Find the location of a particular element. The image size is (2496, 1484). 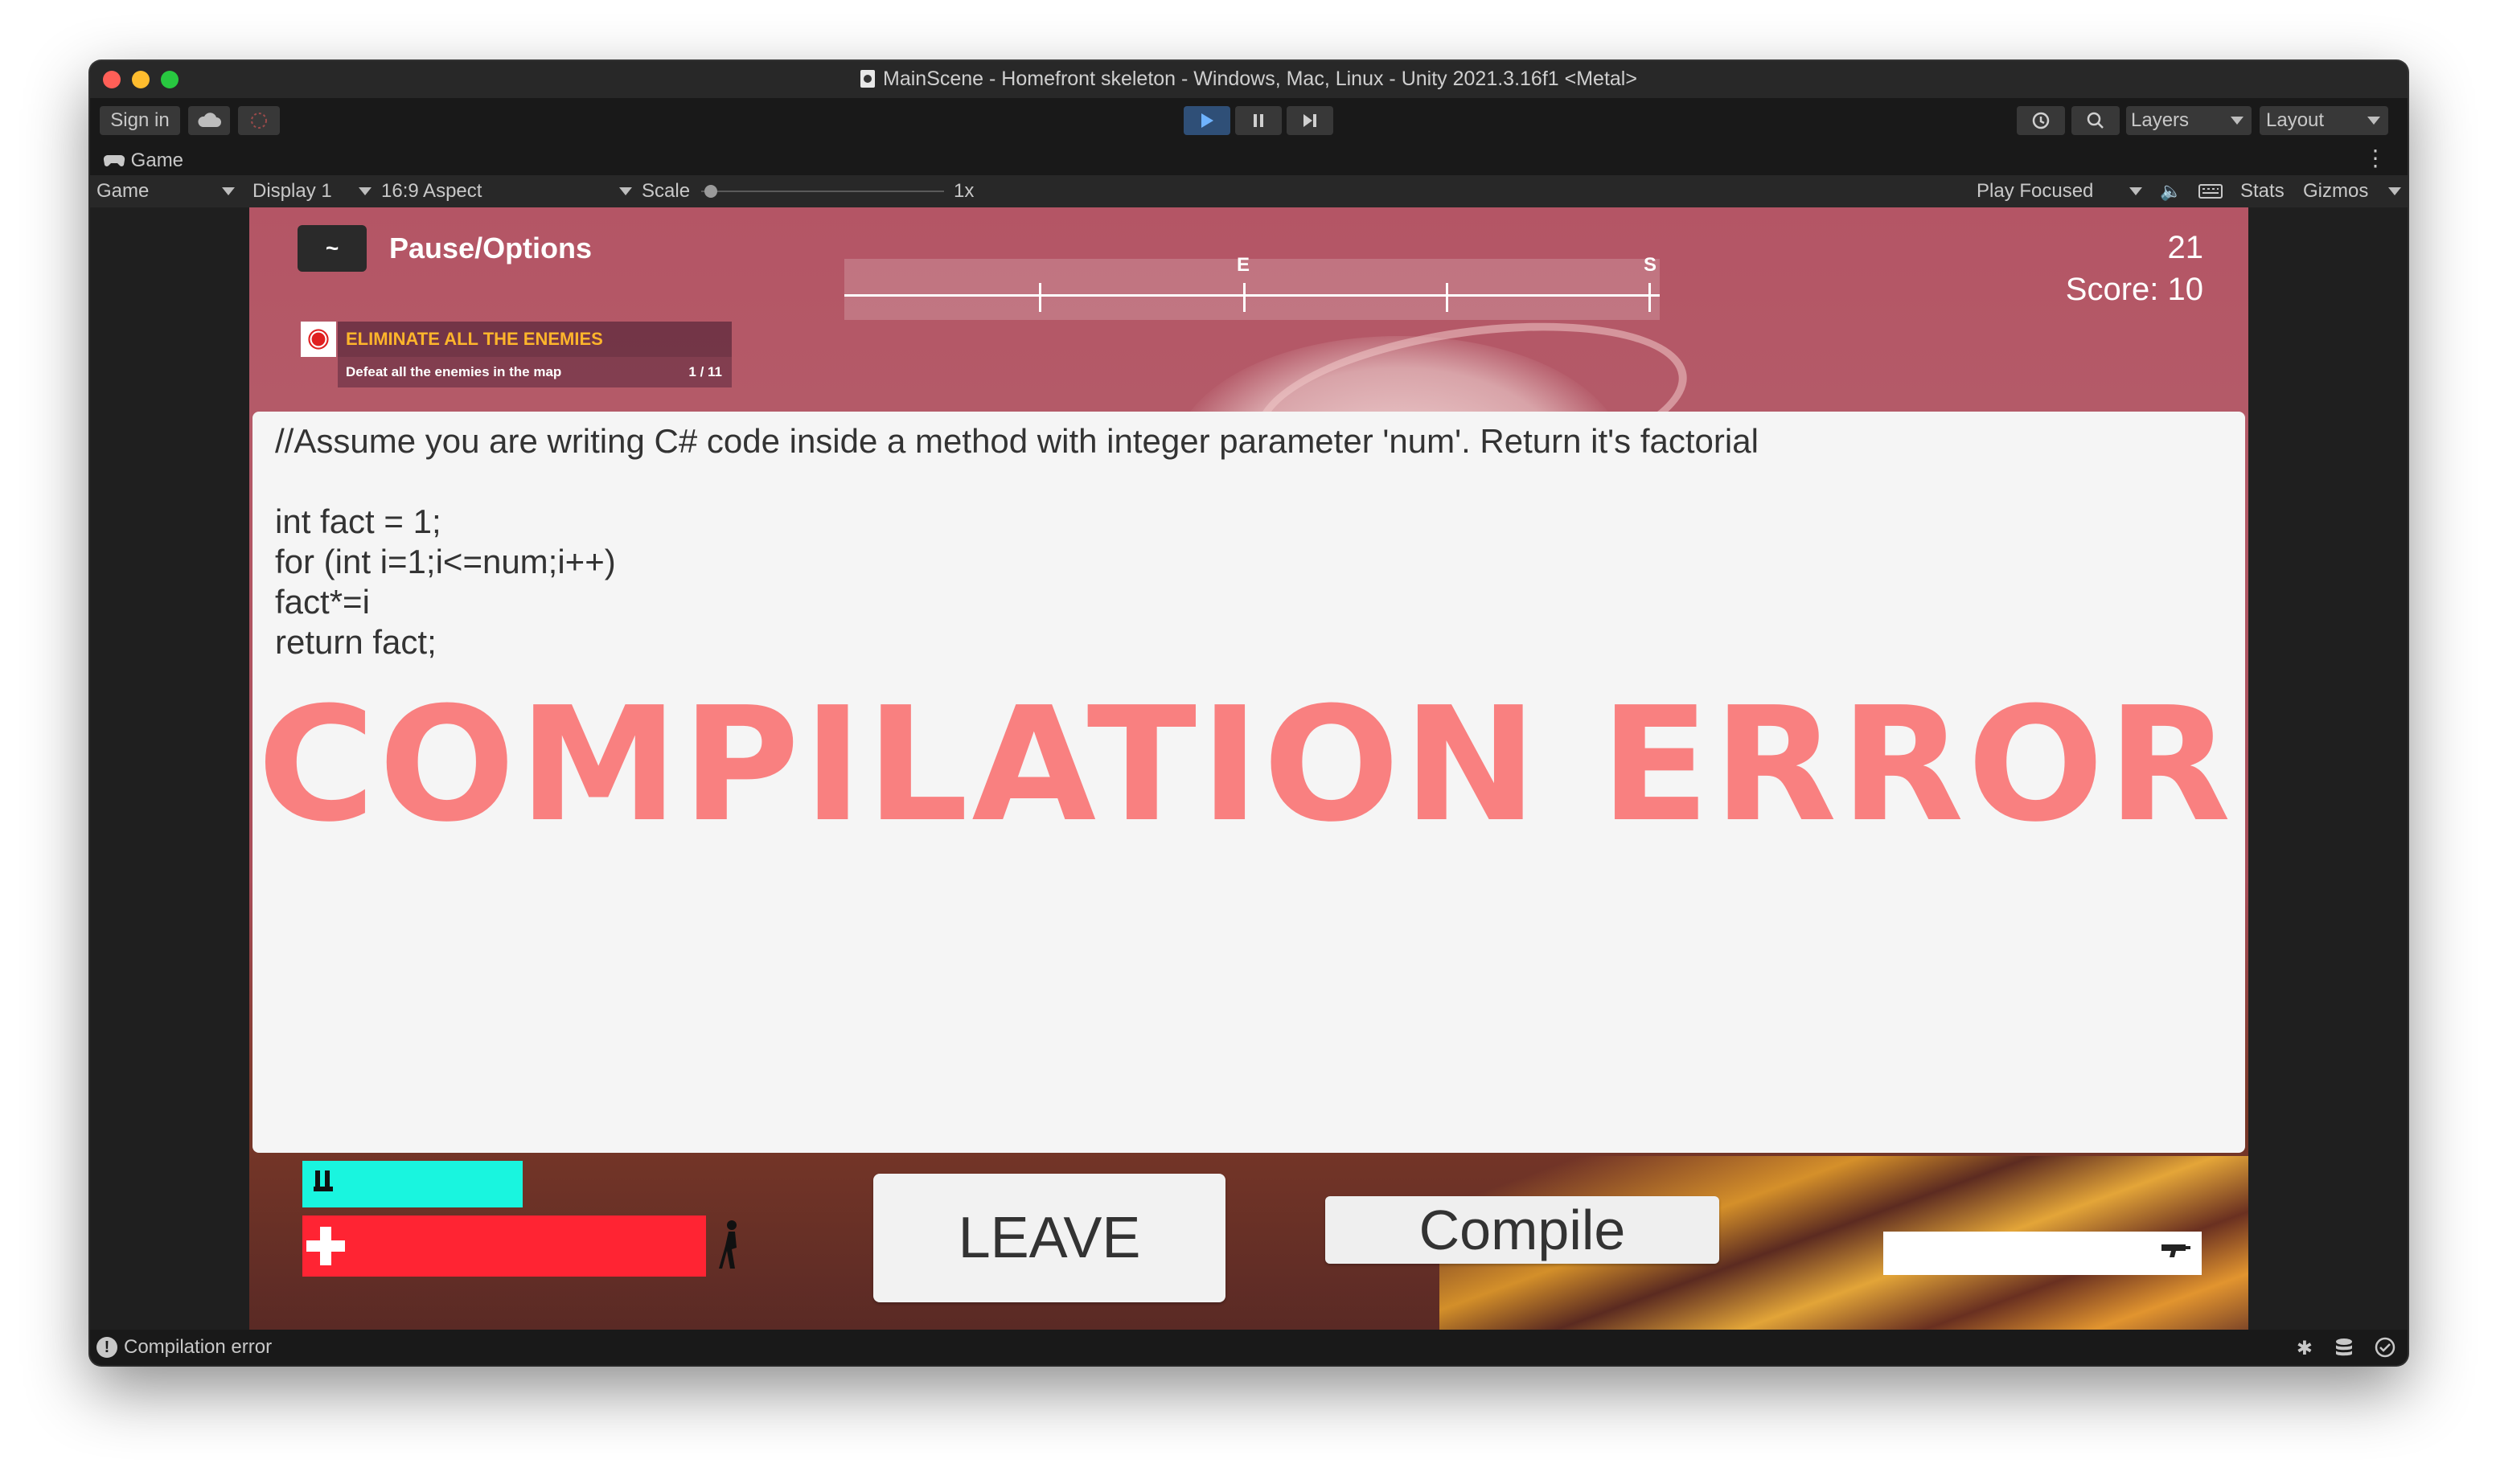

main-toolbar: Sign in Layers Layout is located at coordinates (1249, 121).